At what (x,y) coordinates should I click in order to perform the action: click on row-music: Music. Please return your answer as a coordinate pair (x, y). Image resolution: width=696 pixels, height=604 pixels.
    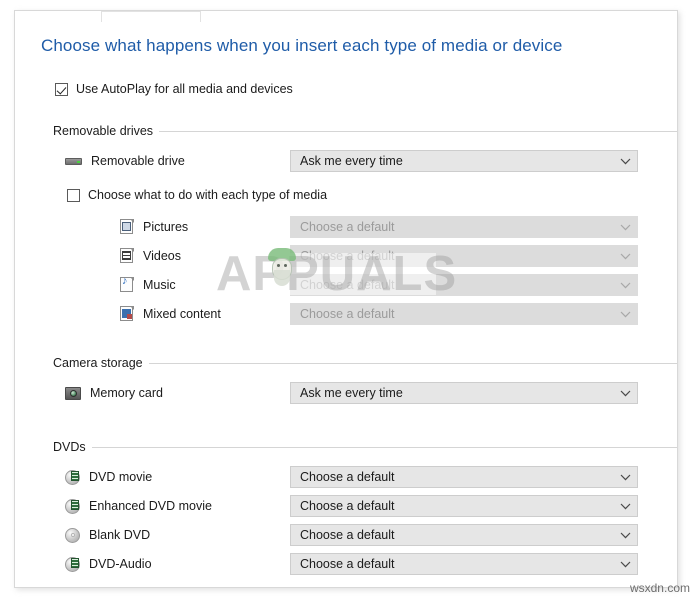
    Looking at the image, I should click on (148, 285).